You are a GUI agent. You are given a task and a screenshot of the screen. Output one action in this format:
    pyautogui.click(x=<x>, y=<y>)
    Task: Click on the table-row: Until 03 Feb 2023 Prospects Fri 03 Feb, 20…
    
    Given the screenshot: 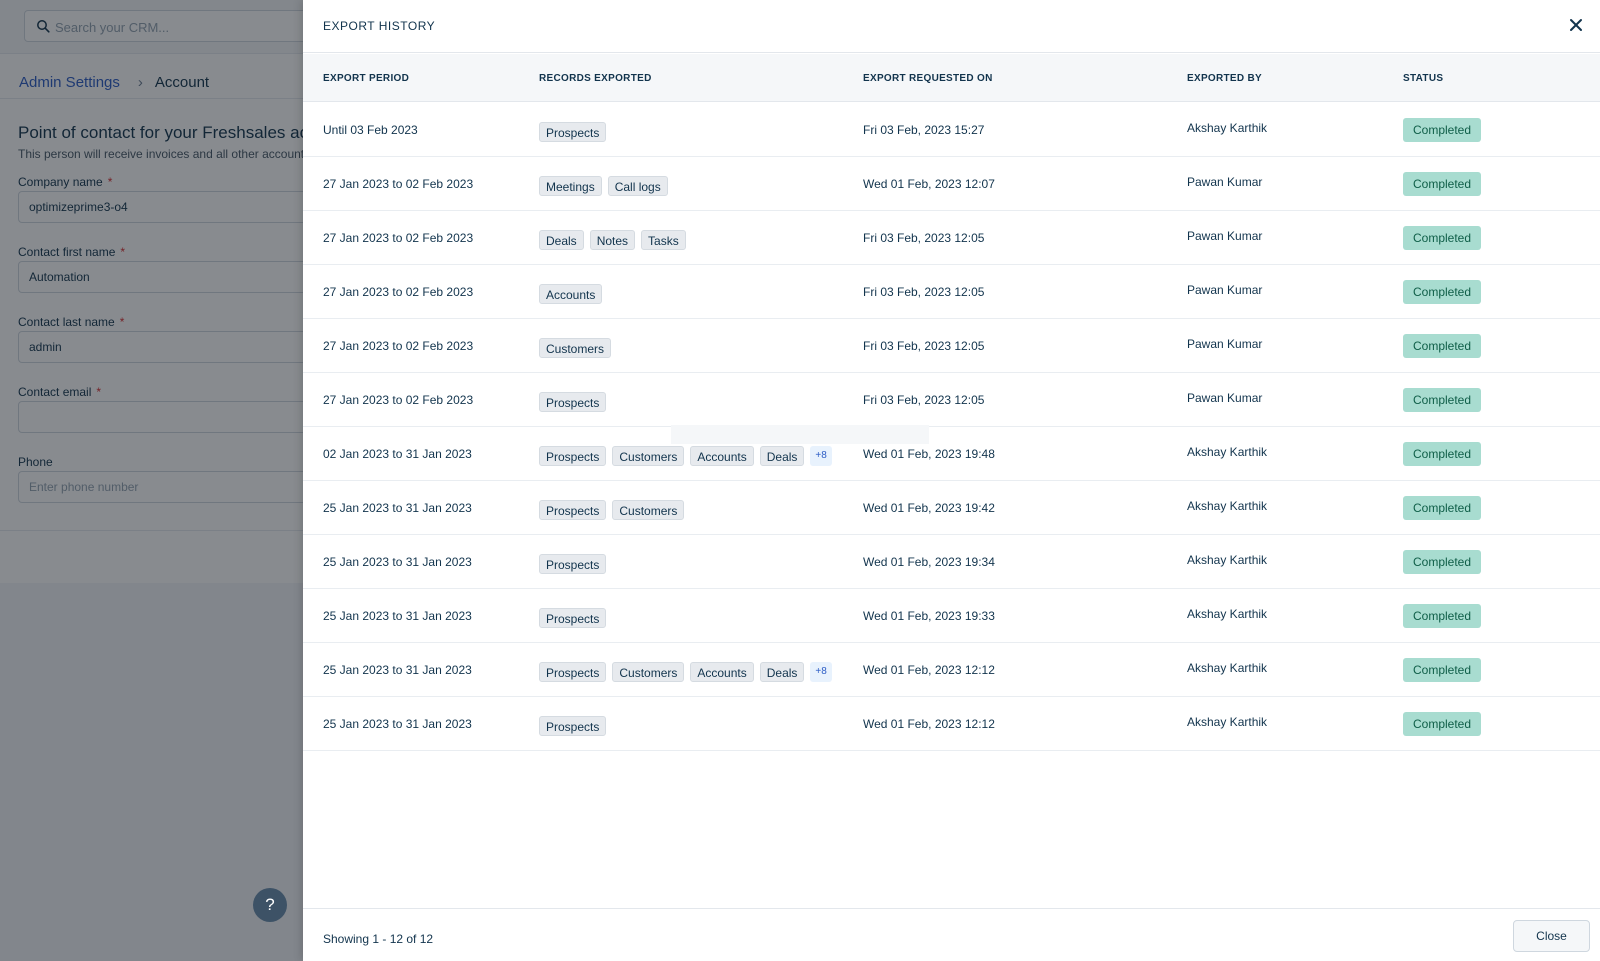 What is the action you would take?
    pyautogui.click(x=951, y=130)
    